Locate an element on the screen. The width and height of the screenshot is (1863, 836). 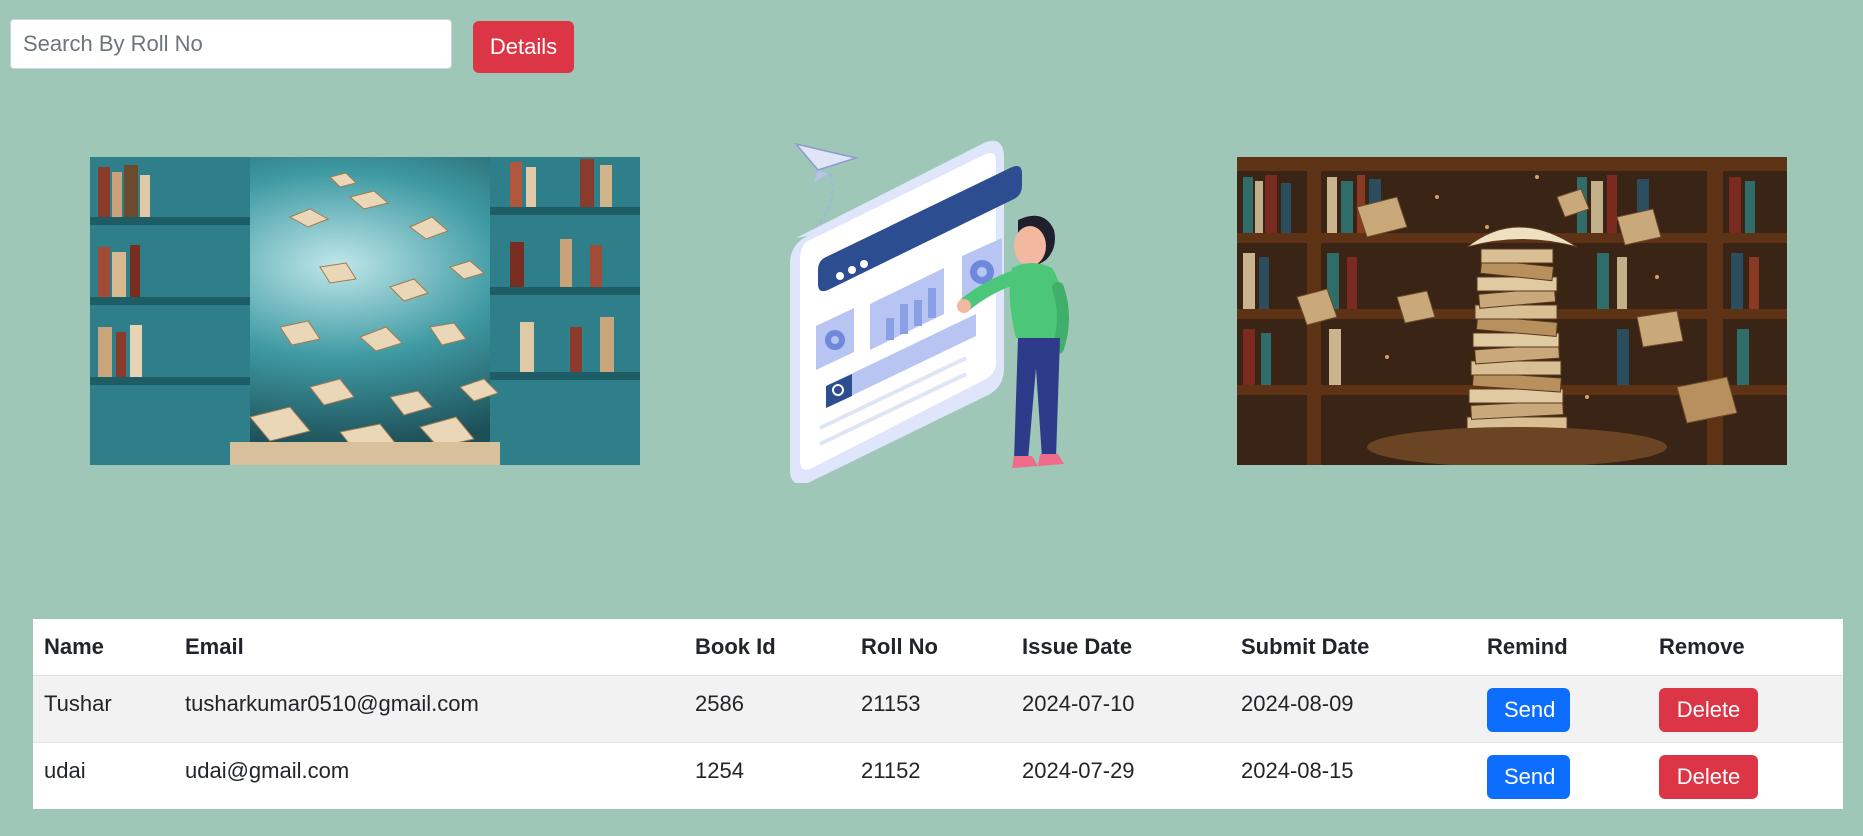
cell-issue-date: 2024-07-29 is located at coordinates (1078, 770).